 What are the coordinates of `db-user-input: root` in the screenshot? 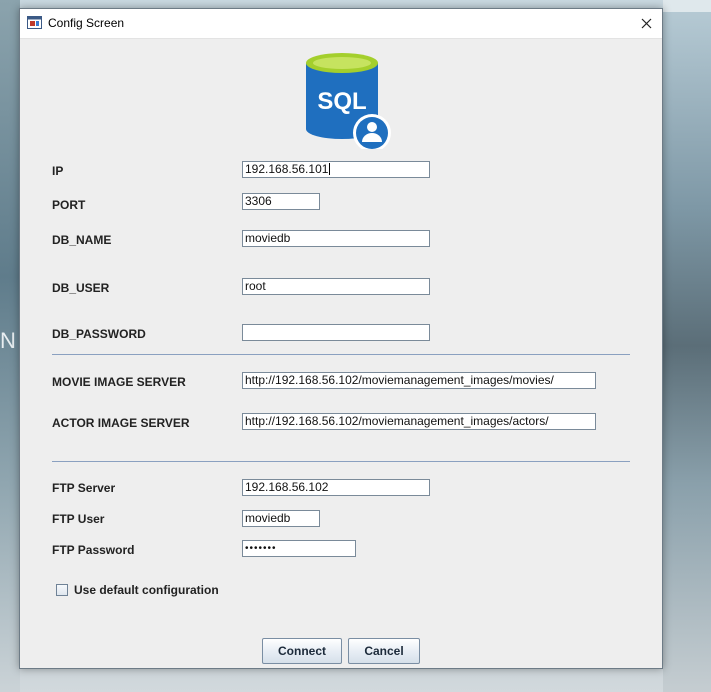 It's located at (336, 286).